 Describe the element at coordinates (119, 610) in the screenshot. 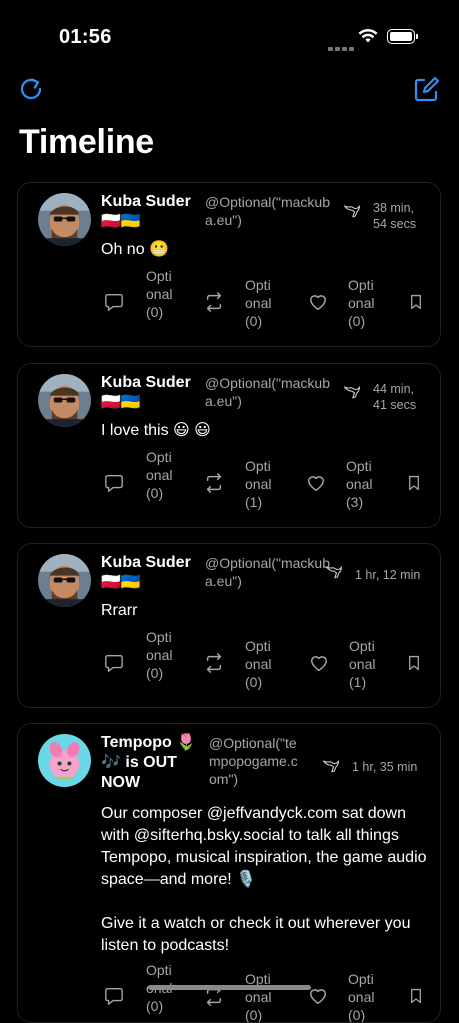

I see `post-text: Rrarr` at that location.